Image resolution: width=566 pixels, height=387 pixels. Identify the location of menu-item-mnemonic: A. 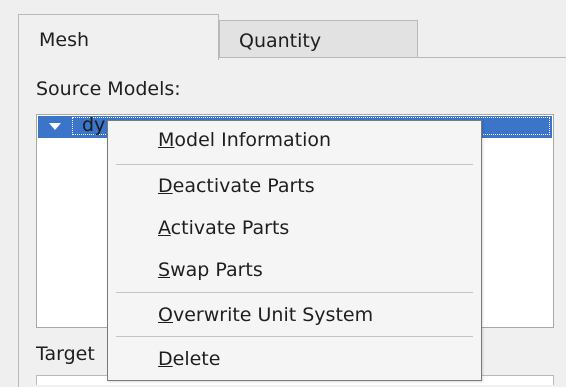
(164, 228).